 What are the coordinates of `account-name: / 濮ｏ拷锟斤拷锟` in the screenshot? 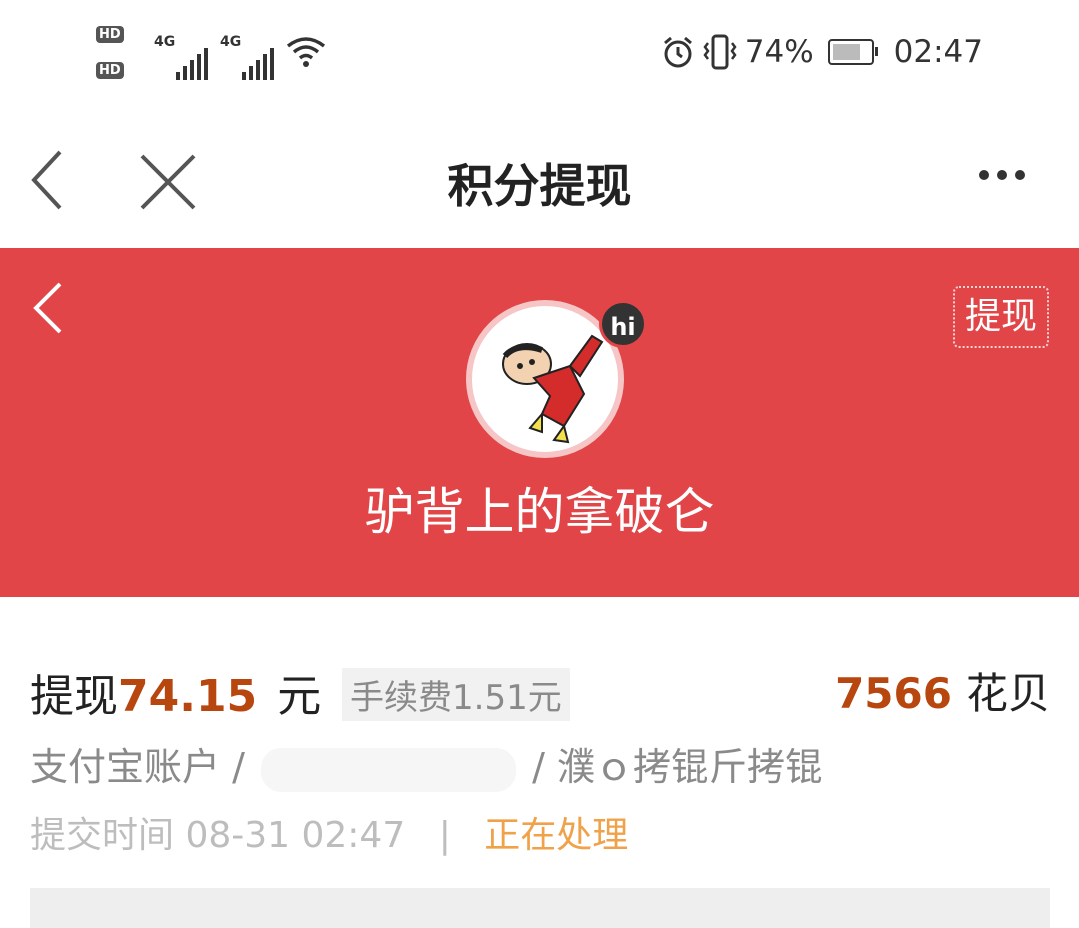 It's located at (677, 767).